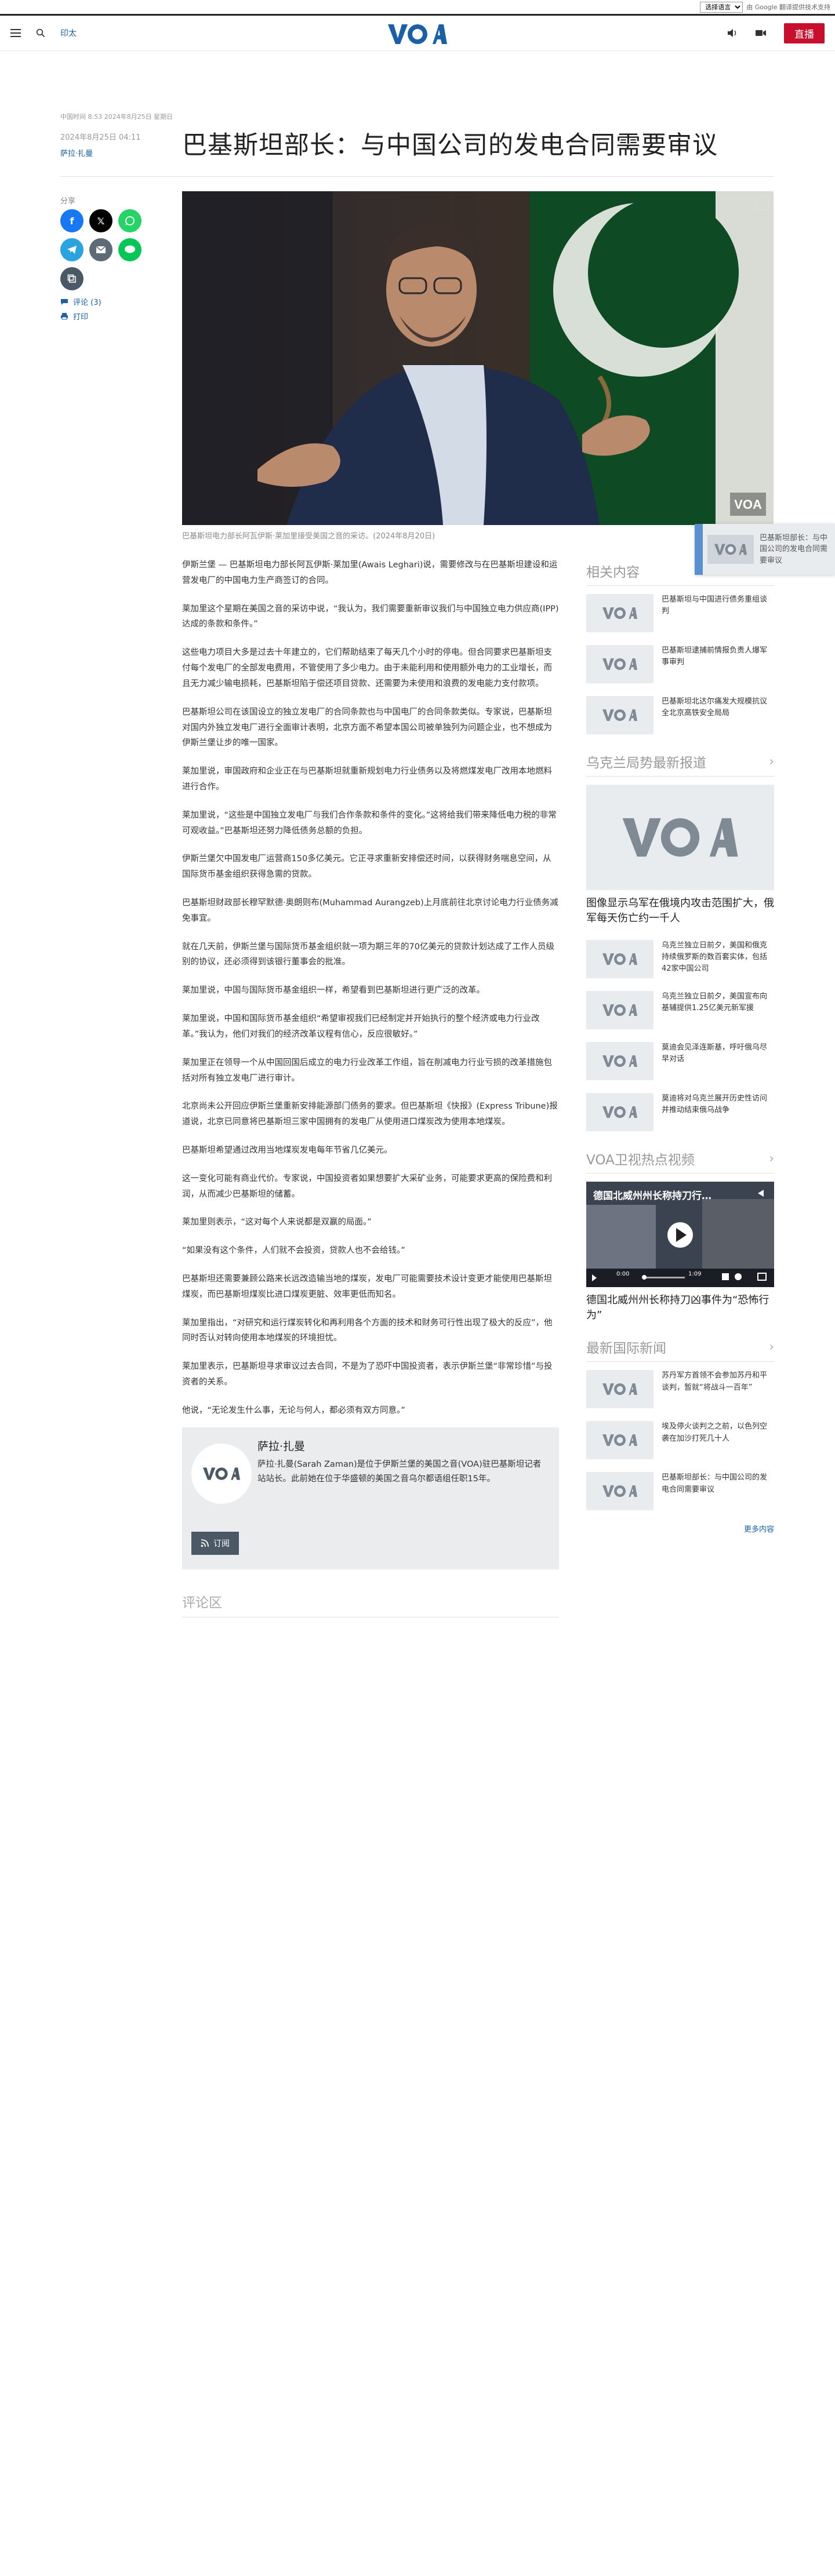  I want to click on line-icon, so click(130, 249).